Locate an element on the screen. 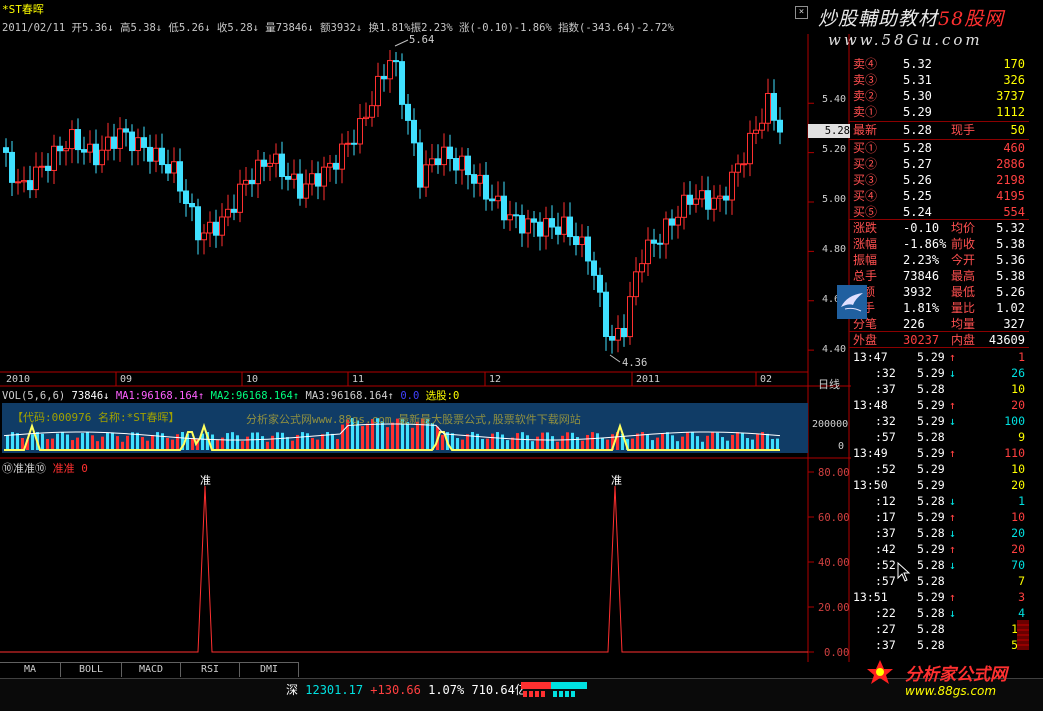 The image size is (1043, 711). market-index: 深 12301.17 +130.66 1.07% 710.64亿 is located at coordinates (406, 689).